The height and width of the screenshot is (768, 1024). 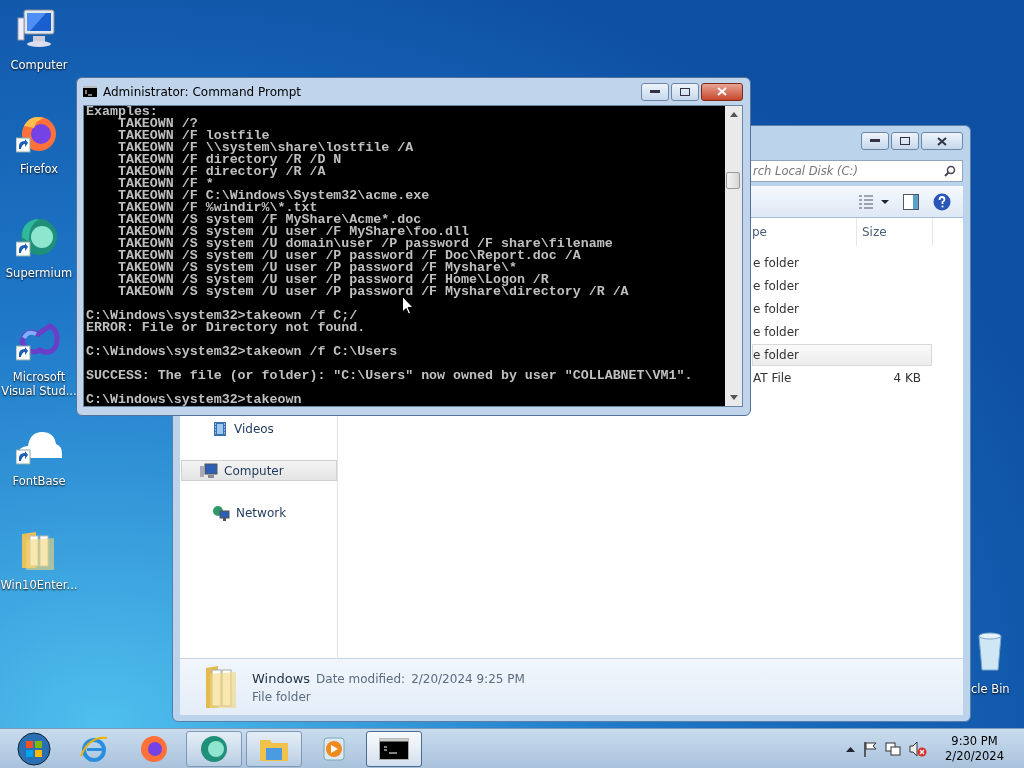 What do you see at coordinates (365, 244) in the screenshot?
I see `console-line: TAKEOWN /S system /U domain\user /P password /F share\filename` at bounding box center [365, 244].